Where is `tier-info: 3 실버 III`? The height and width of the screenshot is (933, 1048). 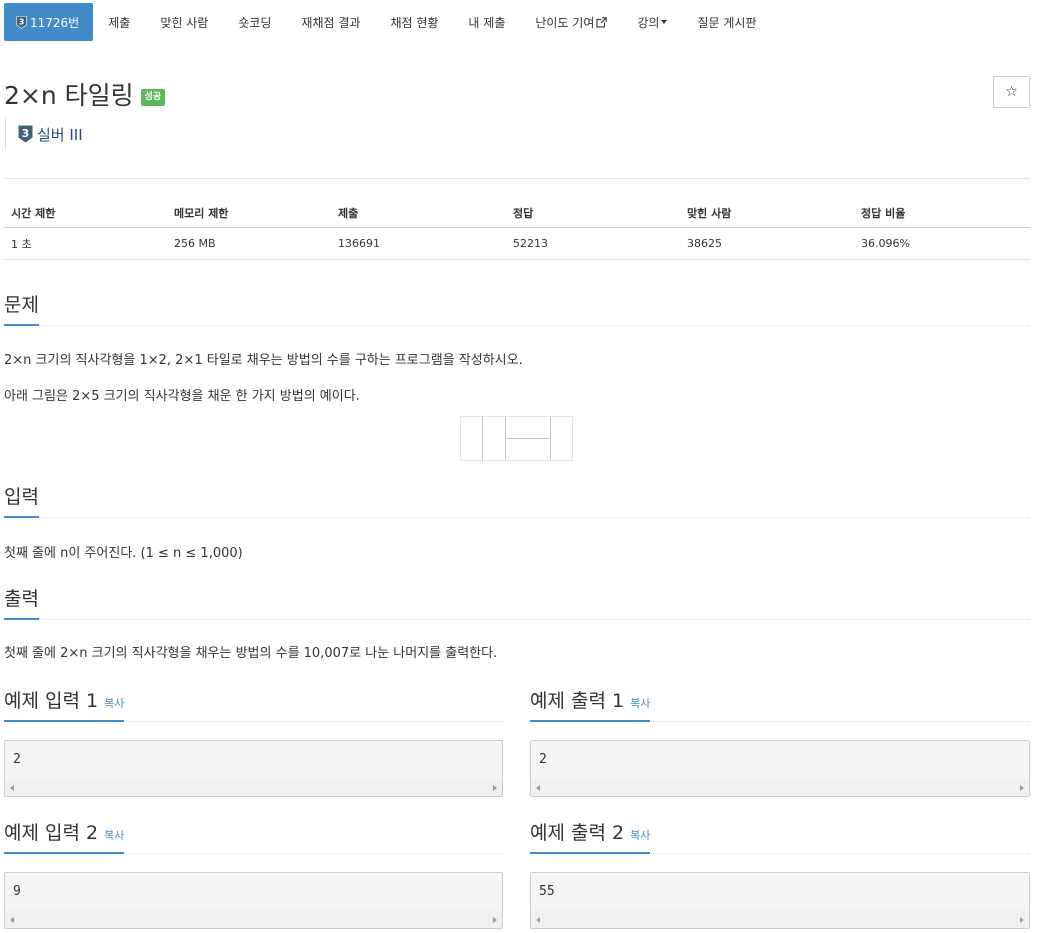
tier-info: 3 실버 III is located at coordinates (44, 134).